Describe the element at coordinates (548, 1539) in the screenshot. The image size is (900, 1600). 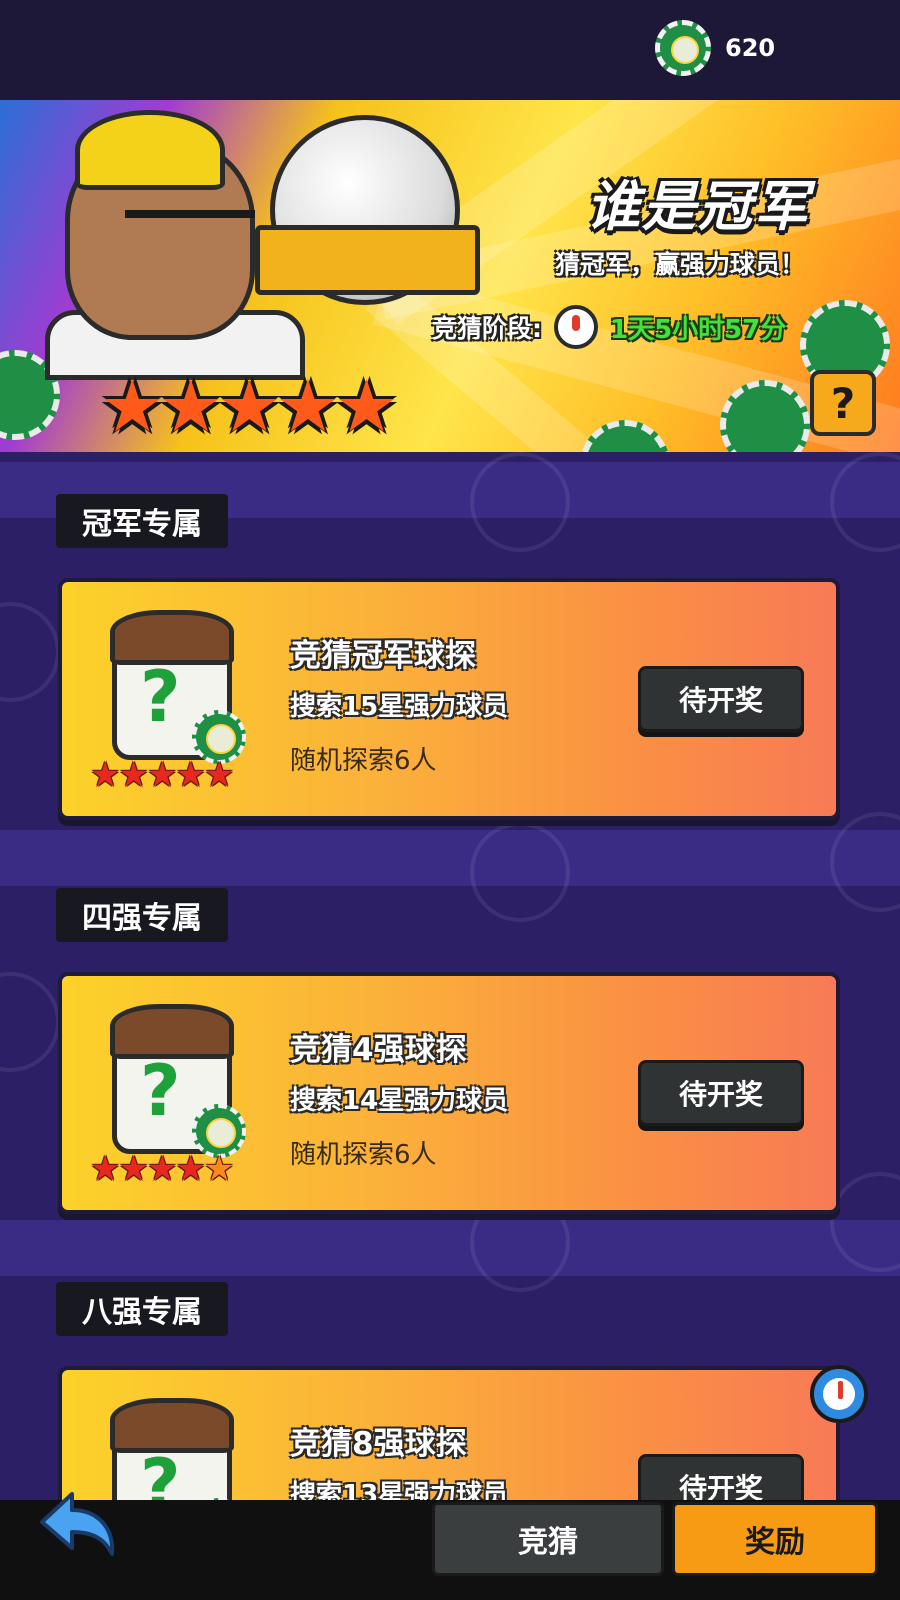
I see `tab-guess: 竞猜` at that location.